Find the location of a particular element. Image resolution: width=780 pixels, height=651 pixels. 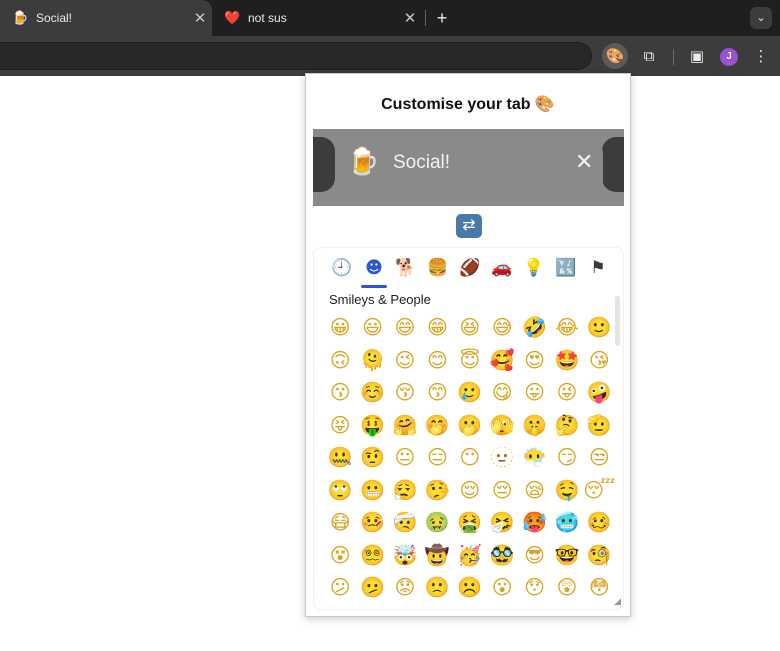

emoji-button: 🤪 is located at coordinates (599, 392).